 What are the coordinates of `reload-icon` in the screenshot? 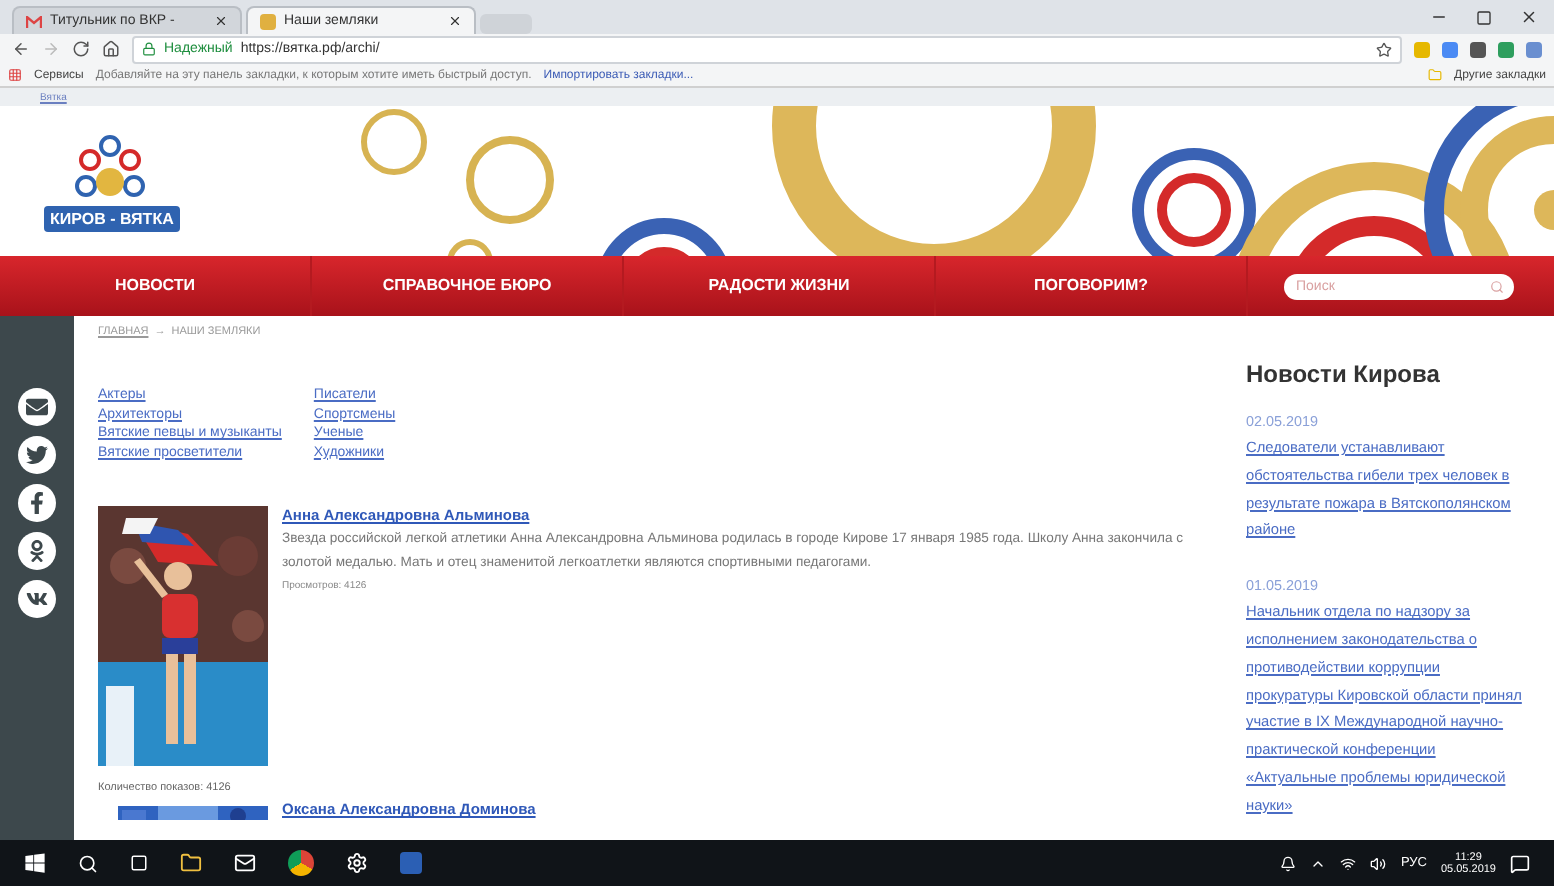 It's located at (81, 49).